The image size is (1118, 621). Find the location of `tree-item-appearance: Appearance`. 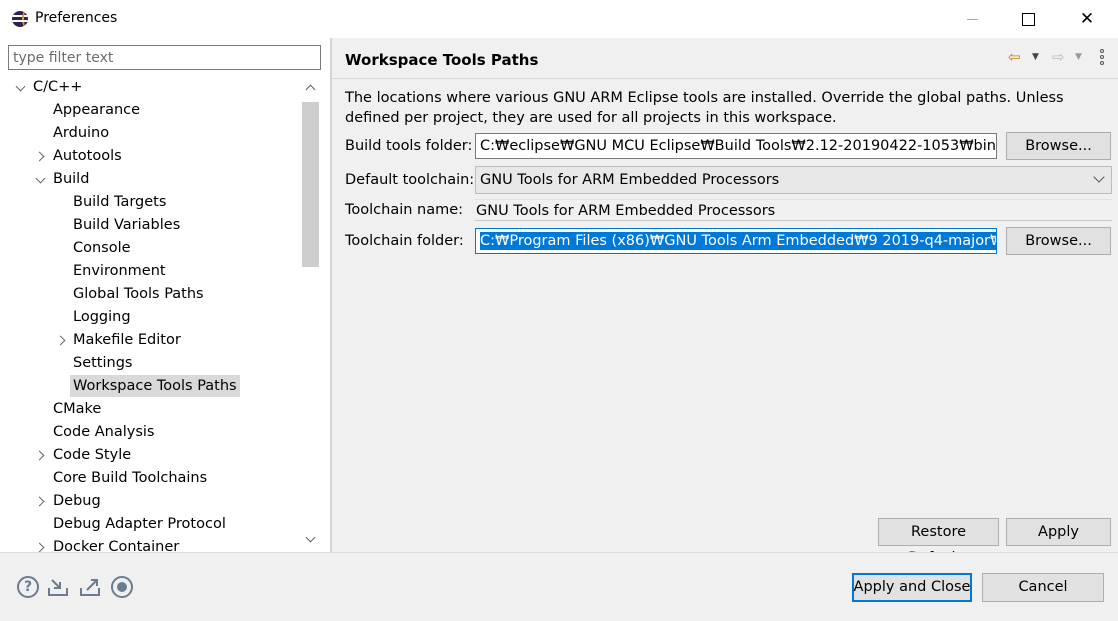

tree-item-appearance: Appearance is located at coordinates (96, 110).